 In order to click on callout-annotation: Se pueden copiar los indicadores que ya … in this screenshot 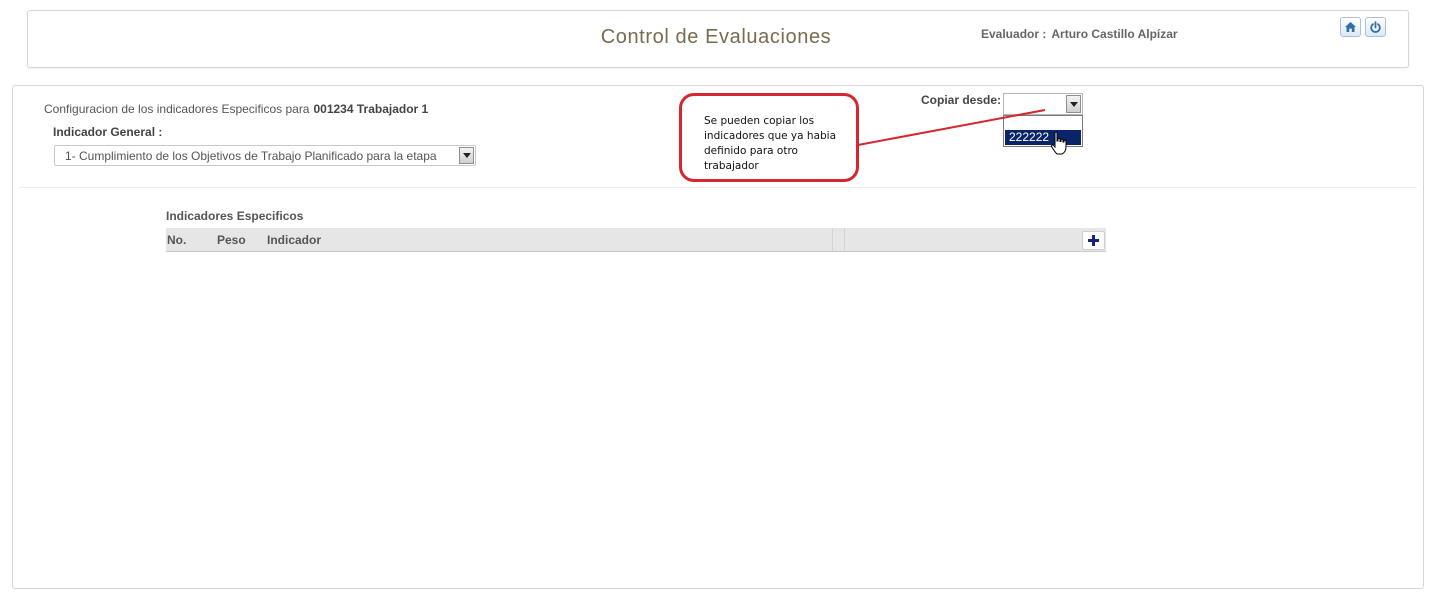, I will do `click(769, 137)`.